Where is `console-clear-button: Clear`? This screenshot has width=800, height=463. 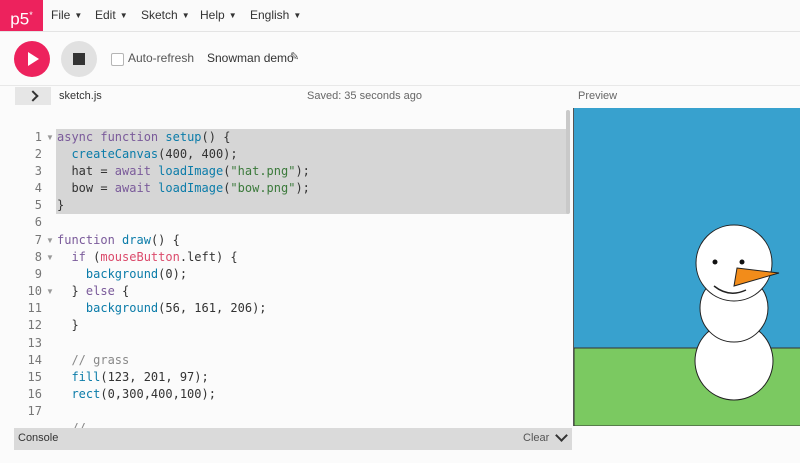
console-clear-button: Clear is located at coordinates (536, 438).